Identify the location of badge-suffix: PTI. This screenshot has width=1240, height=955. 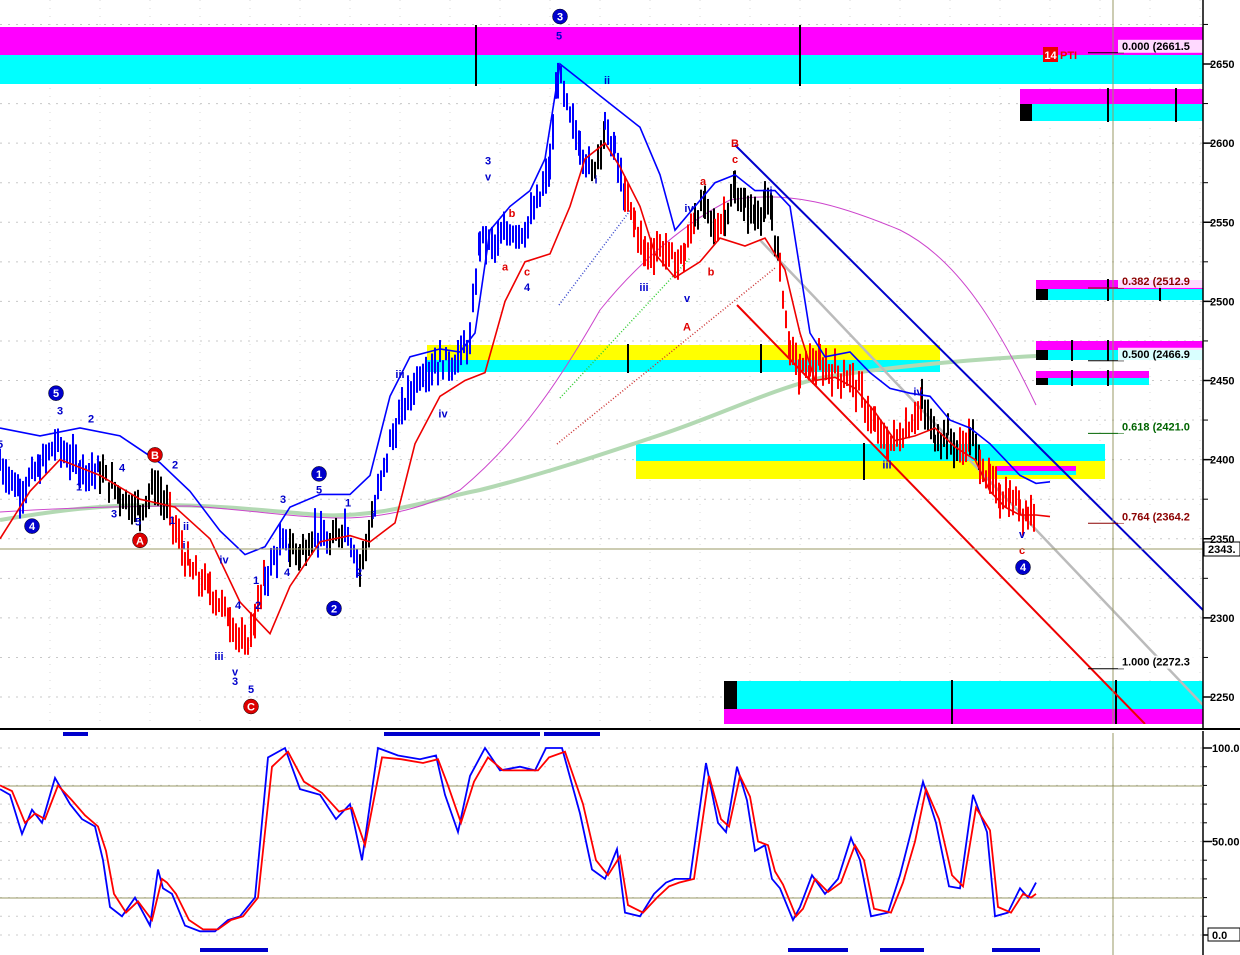
(1068, 56).